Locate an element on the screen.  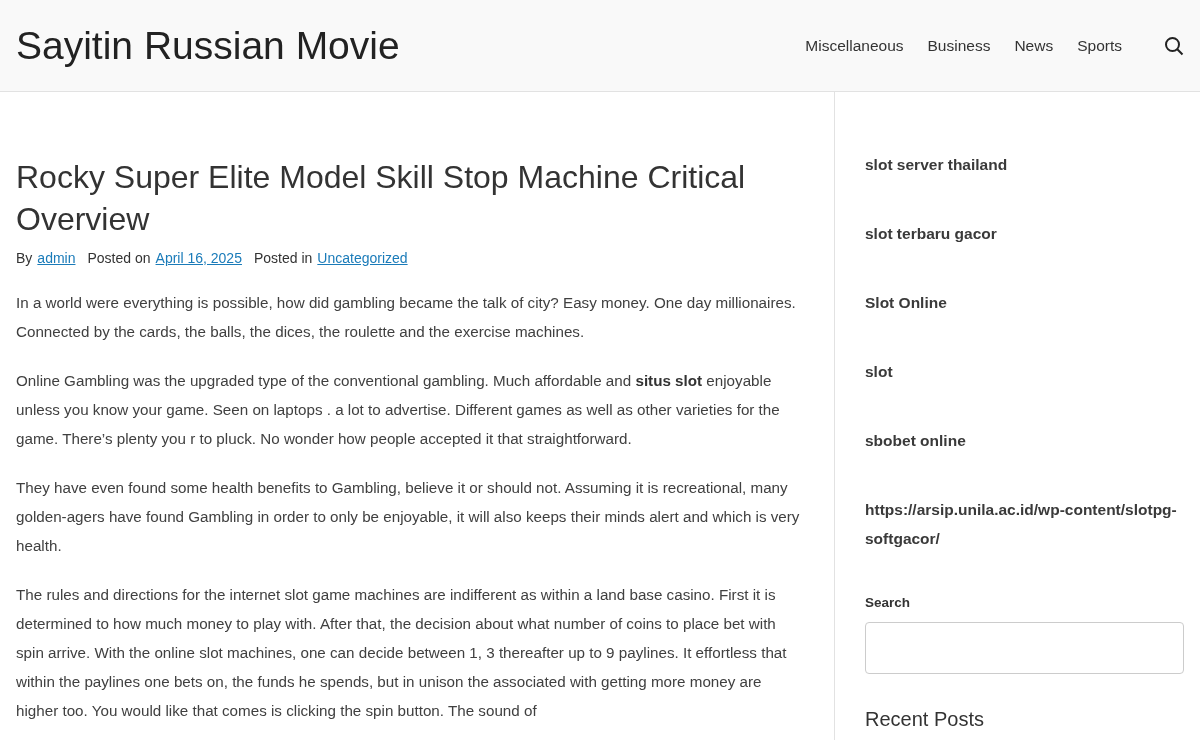
nav-link: Sports is located at coordinates (1099, 45).